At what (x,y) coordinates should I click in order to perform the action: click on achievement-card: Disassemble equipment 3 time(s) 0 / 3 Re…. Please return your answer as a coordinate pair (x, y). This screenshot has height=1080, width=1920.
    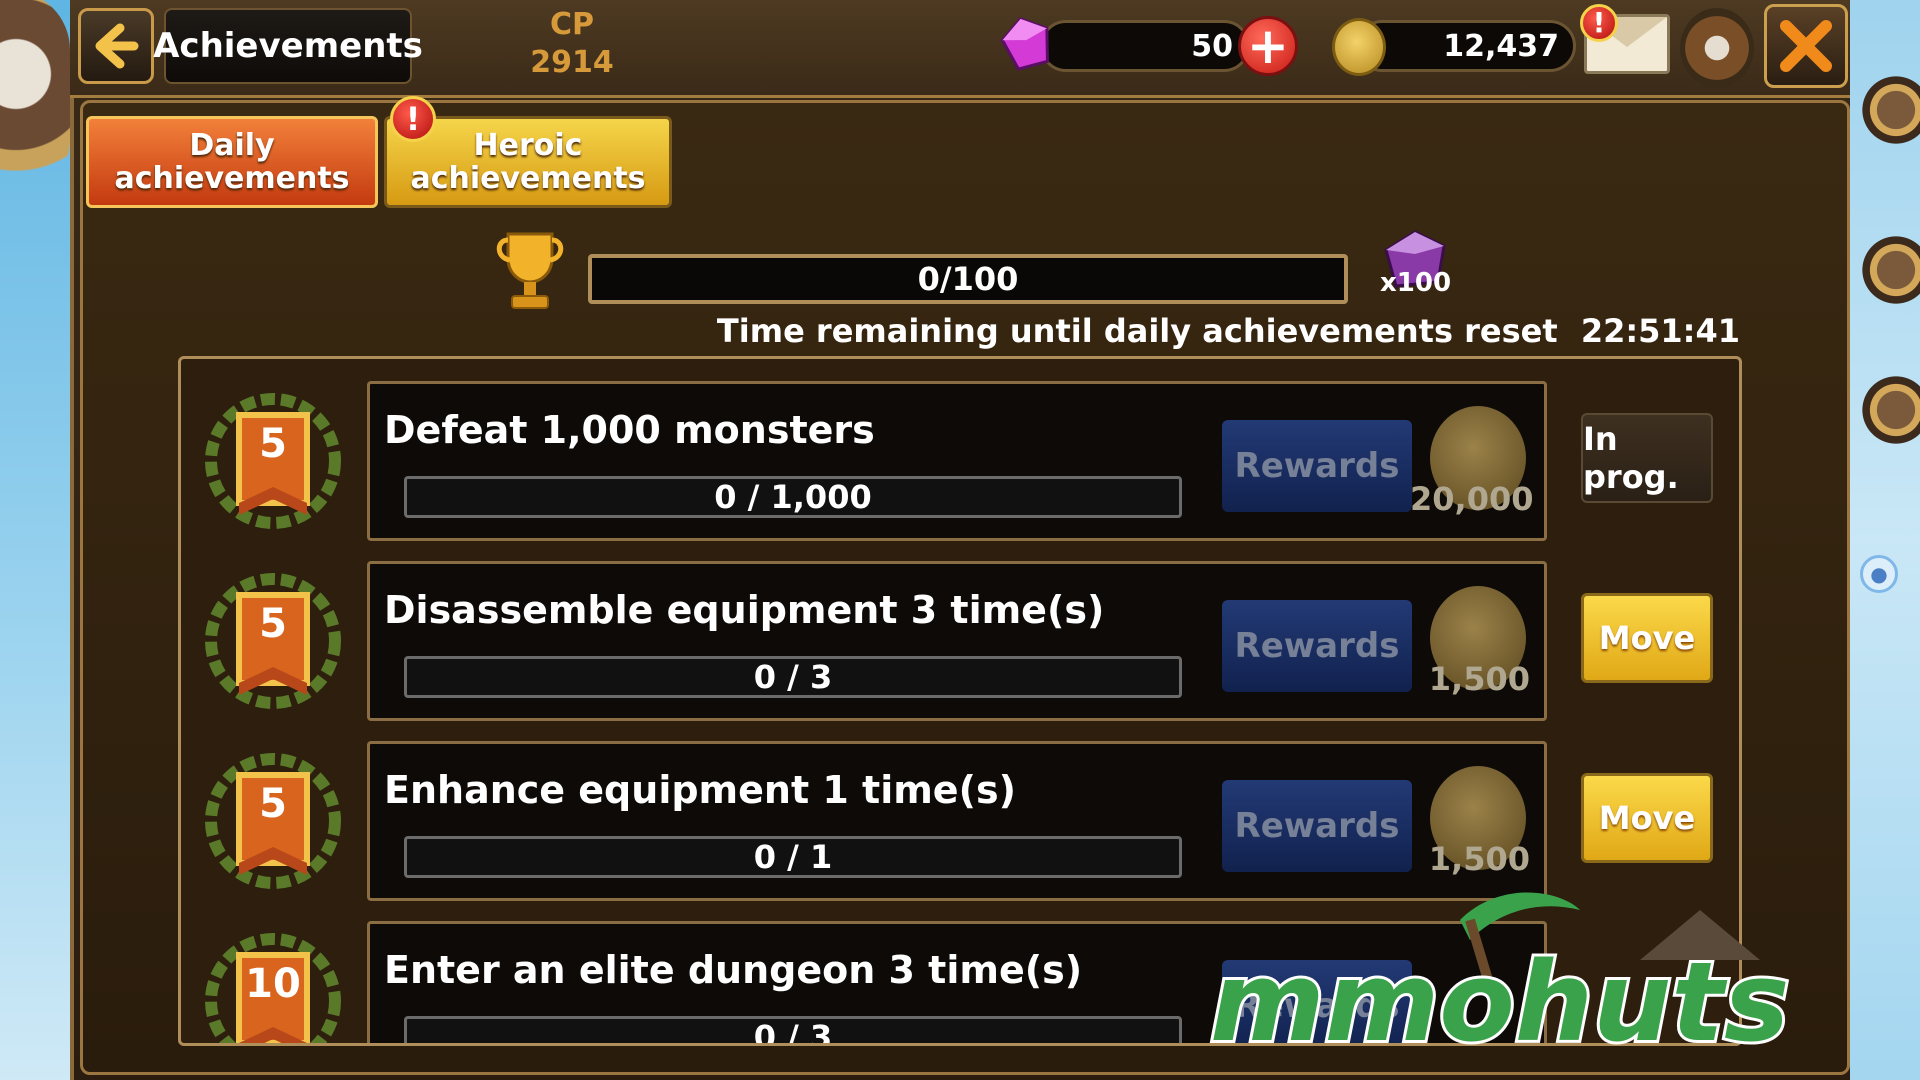
    Looking at the image, I should click on (957, 641).